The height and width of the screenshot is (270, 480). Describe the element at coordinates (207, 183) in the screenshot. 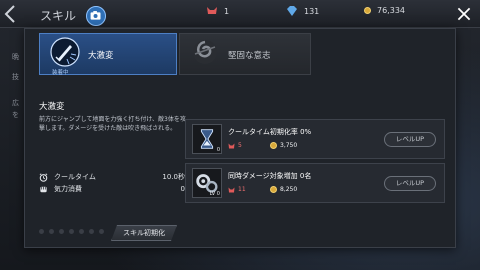

I see `upgrade-icon-slot: LV 0` at that location.